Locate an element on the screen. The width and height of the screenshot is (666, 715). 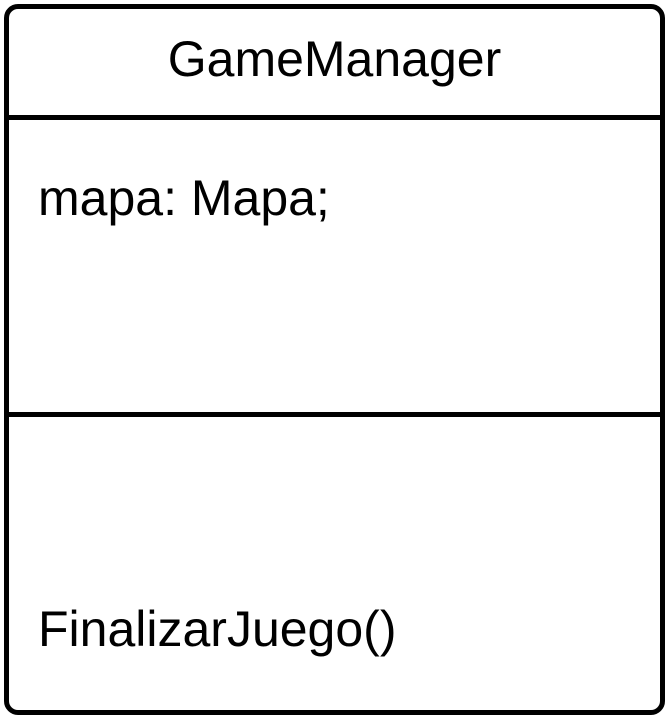
class-name: GameManager is located at coordinates (334, 59).